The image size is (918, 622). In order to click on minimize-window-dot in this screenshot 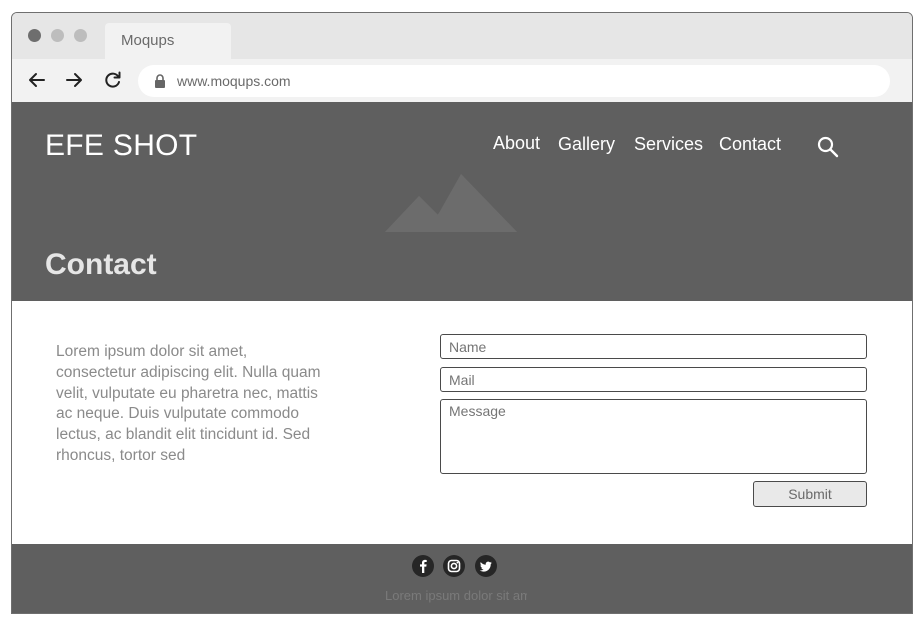, I will do `click(57, 35)`.